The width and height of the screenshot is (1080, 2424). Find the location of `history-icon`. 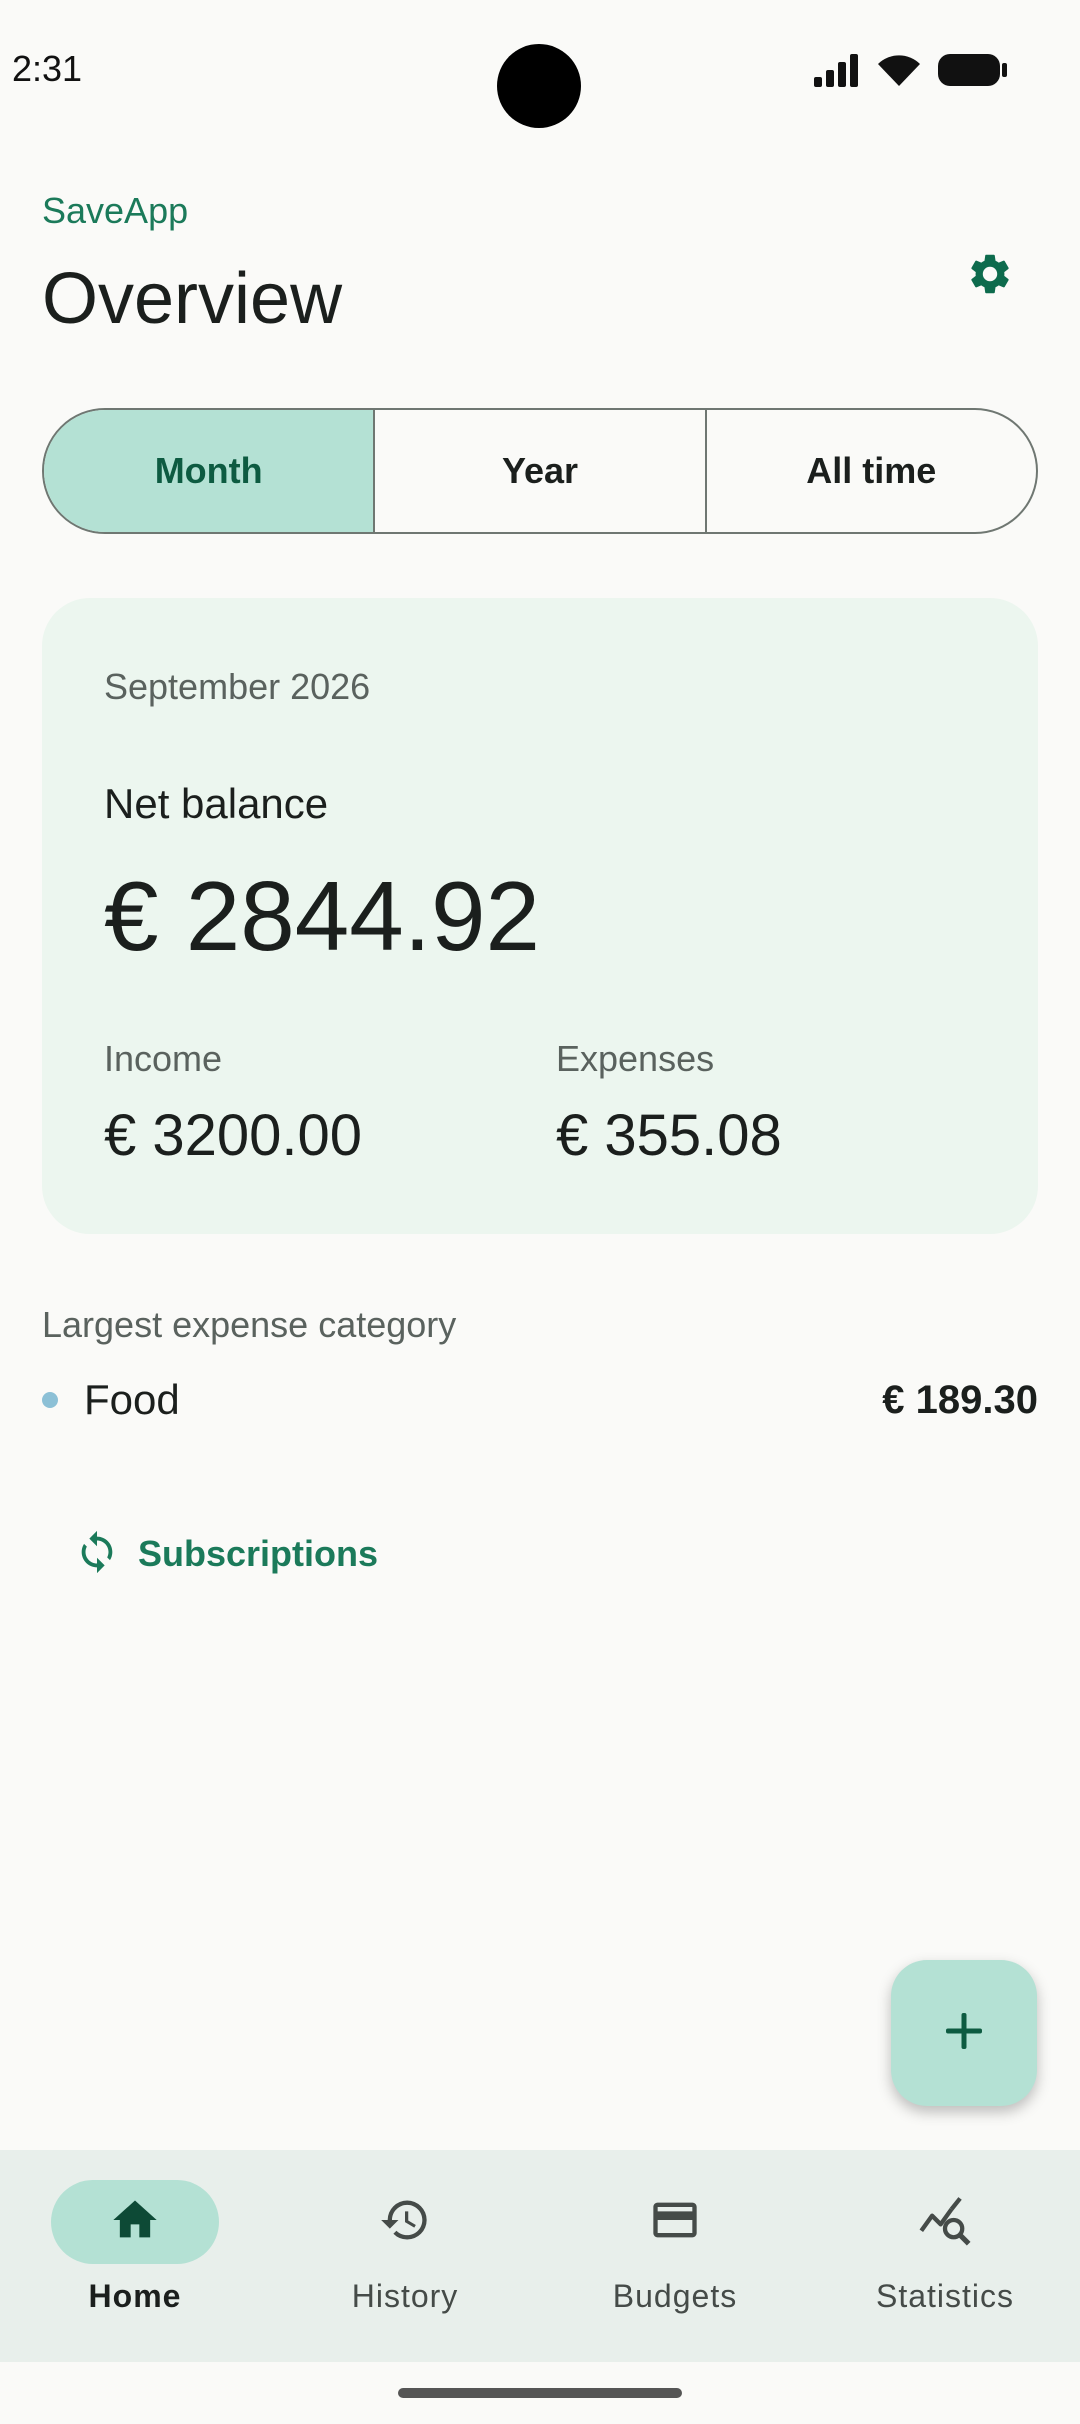

history-icon is located at coordinates (405, 2222).